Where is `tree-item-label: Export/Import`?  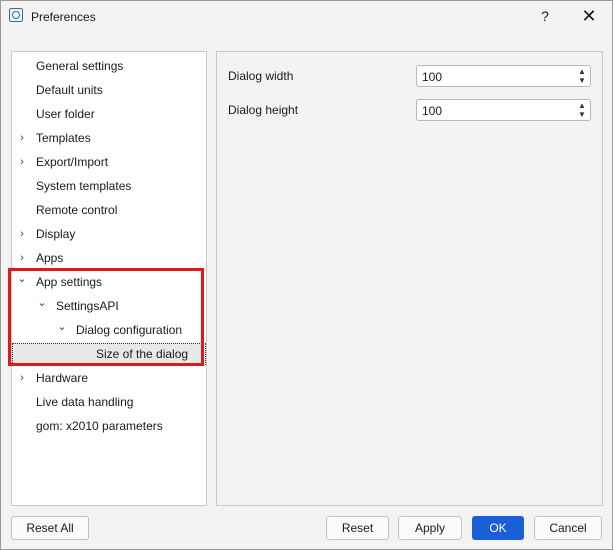
tree-item-label: Export/Import is located at coordinates (72, 162).